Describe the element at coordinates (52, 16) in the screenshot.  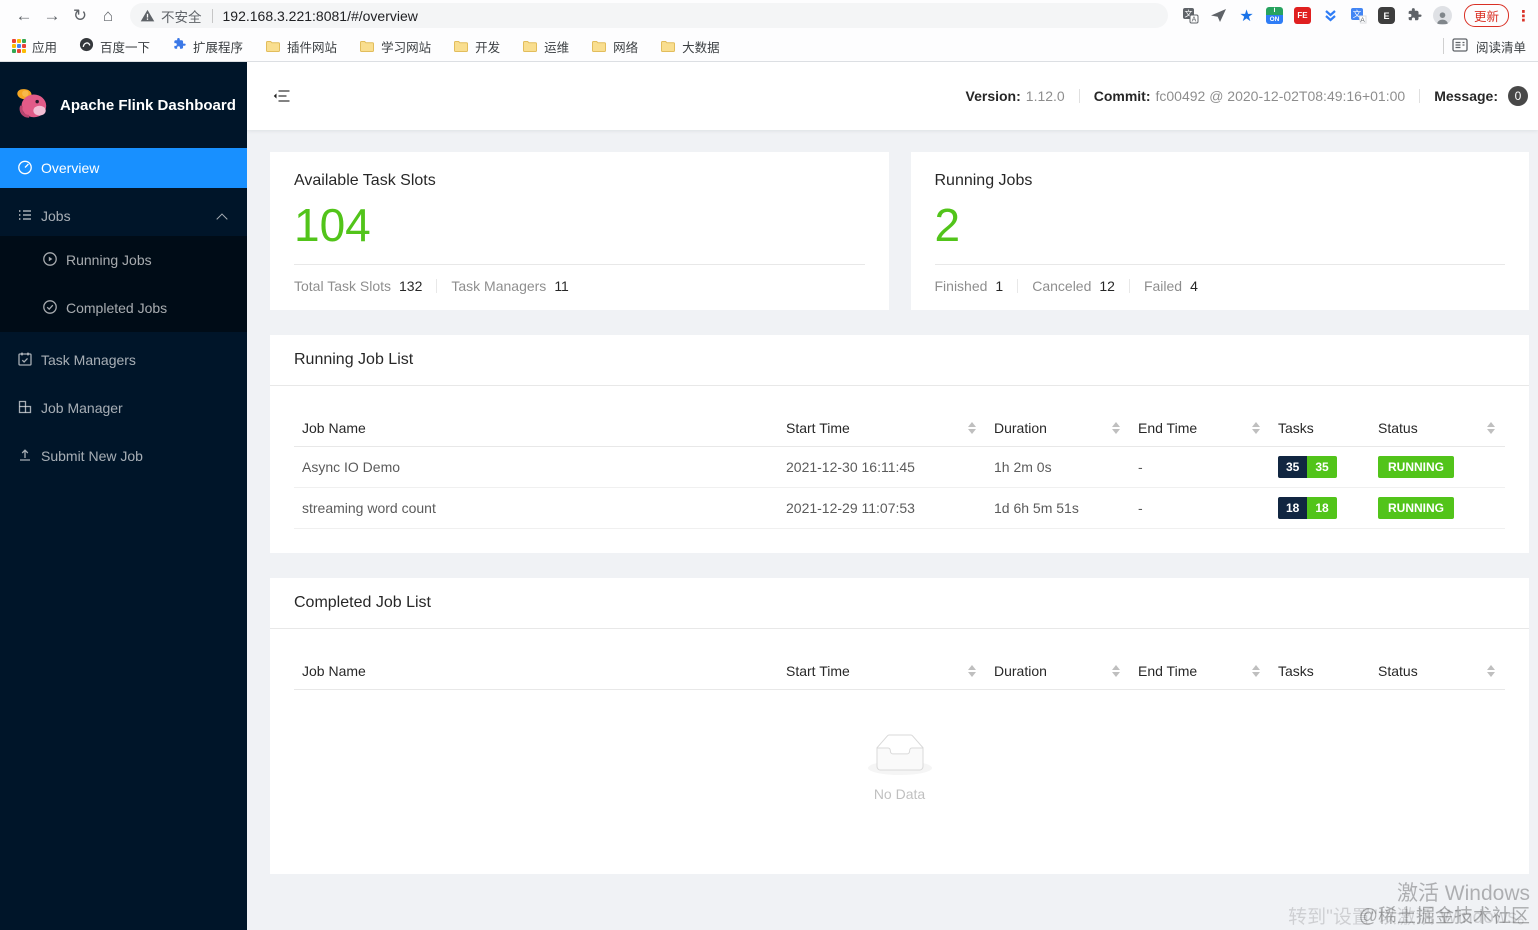
I see `forward-icon: →` at that location.